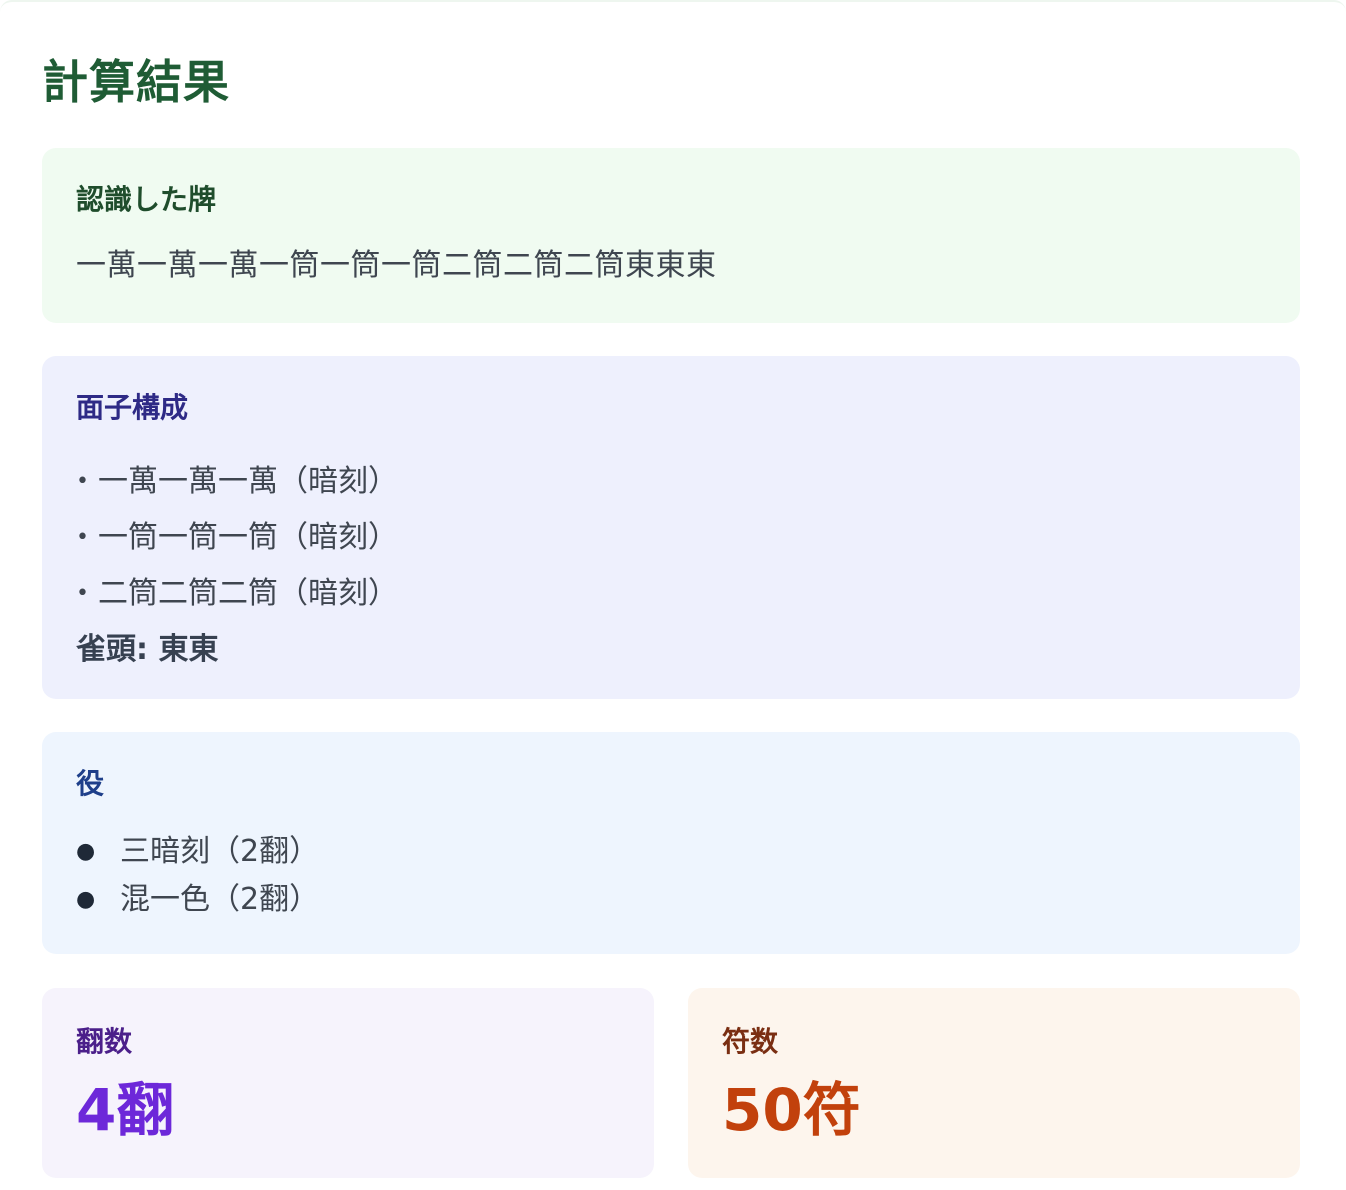 This screenshot has width=1346, height=1190. I want to click on yaku-list: ● 三暗刻（2翻） ● 混一色（2翻）, so click(671, 876).